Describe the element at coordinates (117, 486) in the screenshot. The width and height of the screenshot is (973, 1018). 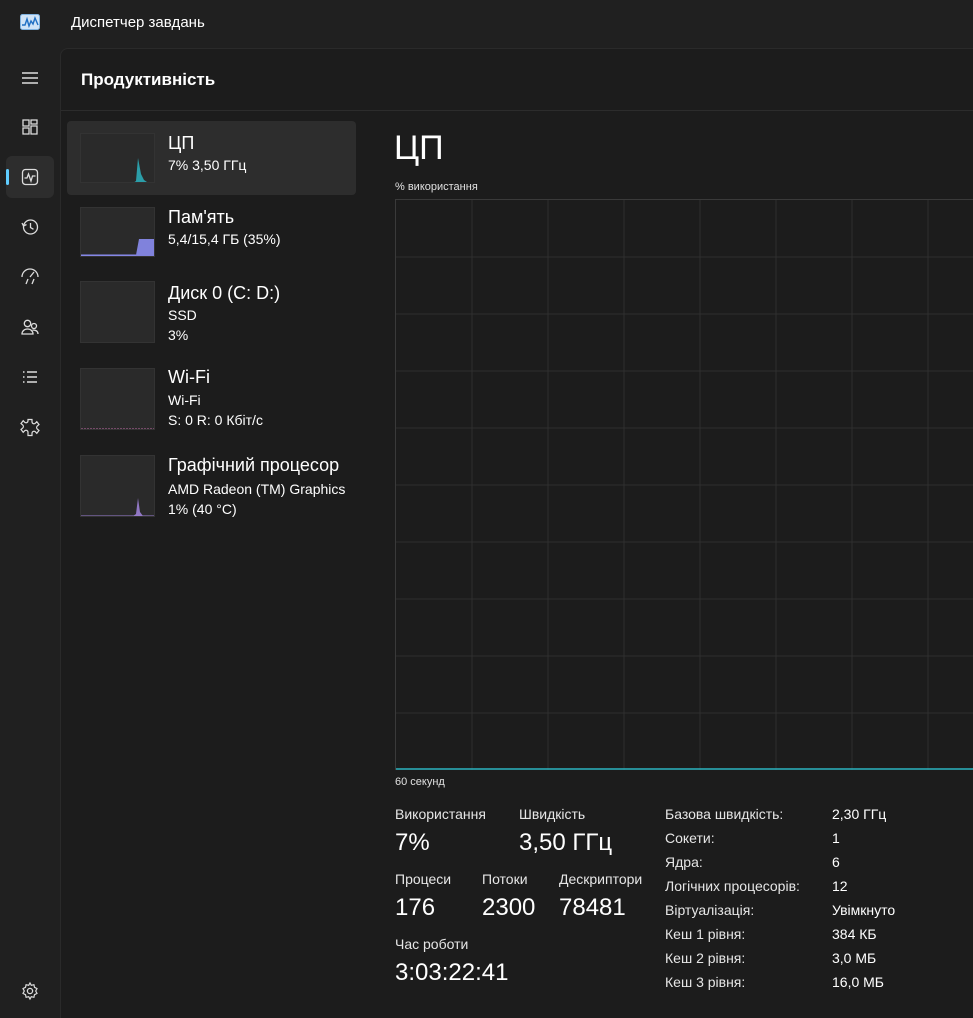
I see `gpu-thumbnail-graph` at that location.